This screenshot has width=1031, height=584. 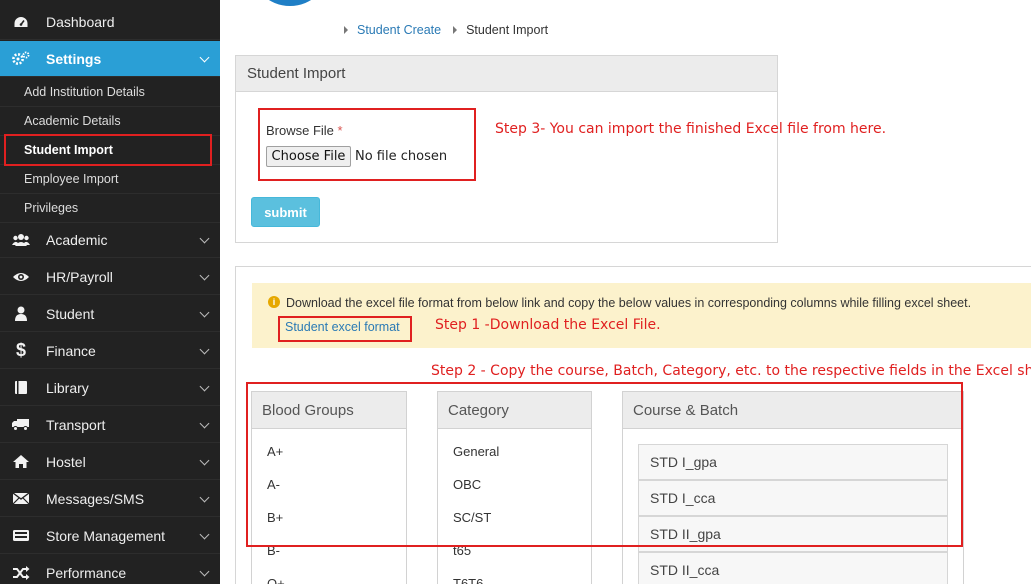 I want to click on list-item: A+, so click(x=275, y=451).